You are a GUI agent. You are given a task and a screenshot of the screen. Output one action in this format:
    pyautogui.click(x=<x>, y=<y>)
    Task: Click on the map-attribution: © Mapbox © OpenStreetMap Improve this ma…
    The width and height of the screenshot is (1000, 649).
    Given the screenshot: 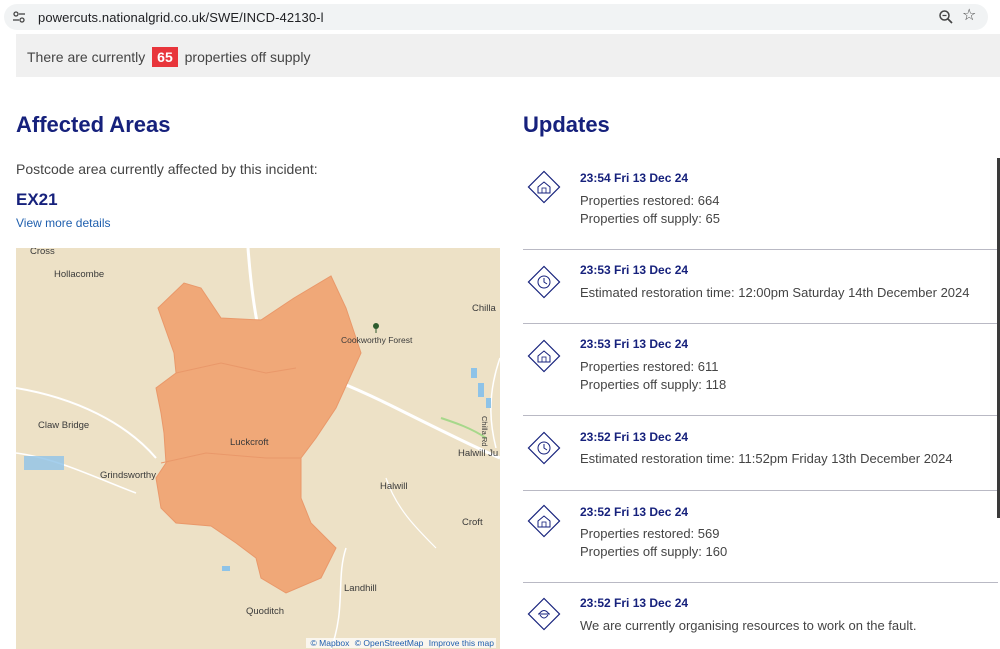 What is the action you would take?
    pyautogui.click(x=400, y=643)
    